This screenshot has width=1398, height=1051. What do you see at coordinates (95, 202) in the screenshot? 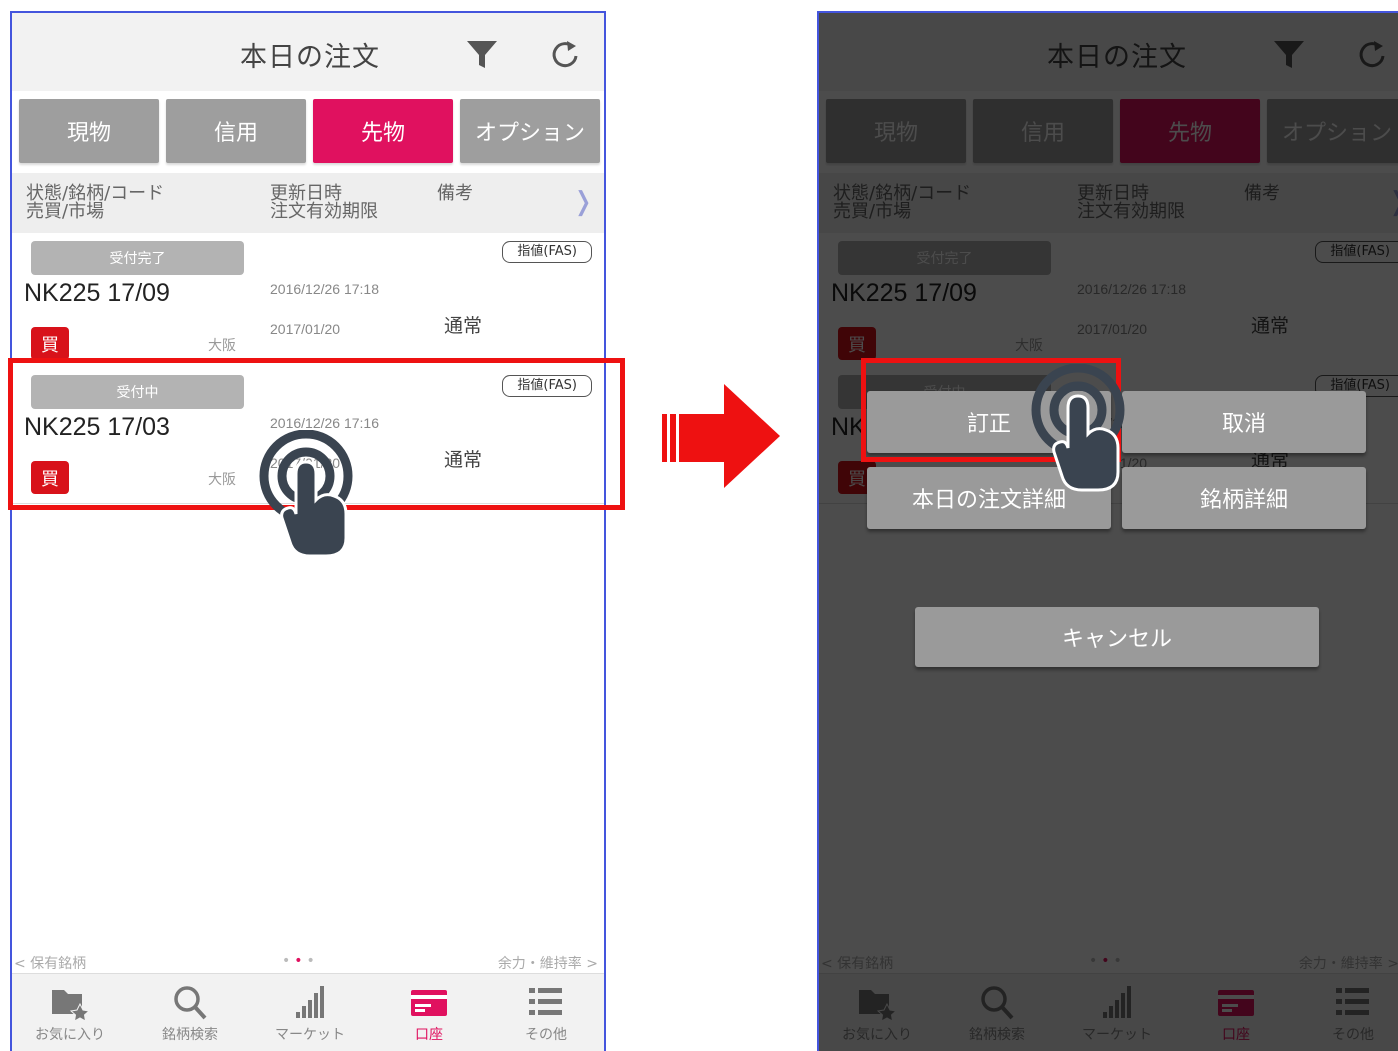
I see `col-status-label: 状態/銘柄/コード売買/市場` at bounding box center [95, 202].